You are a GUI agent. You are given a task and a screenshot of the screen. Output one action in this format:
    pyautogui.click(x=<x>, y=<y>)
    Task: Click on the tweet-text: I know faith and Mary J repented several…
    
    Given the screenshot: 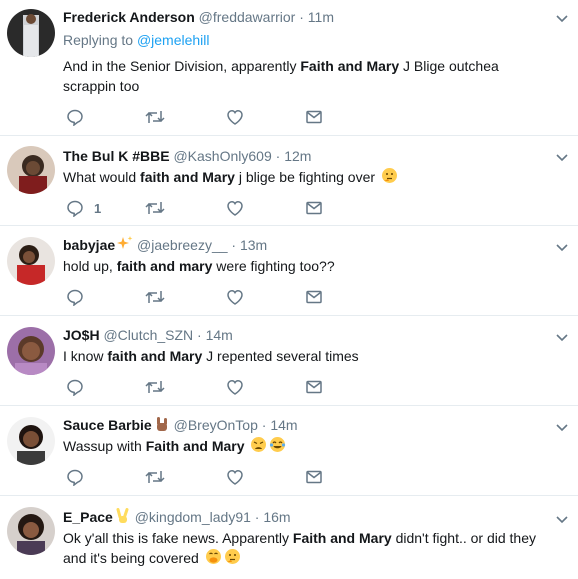 What is the action you would take?
    pyautogui.click(x=308, y=356)
    